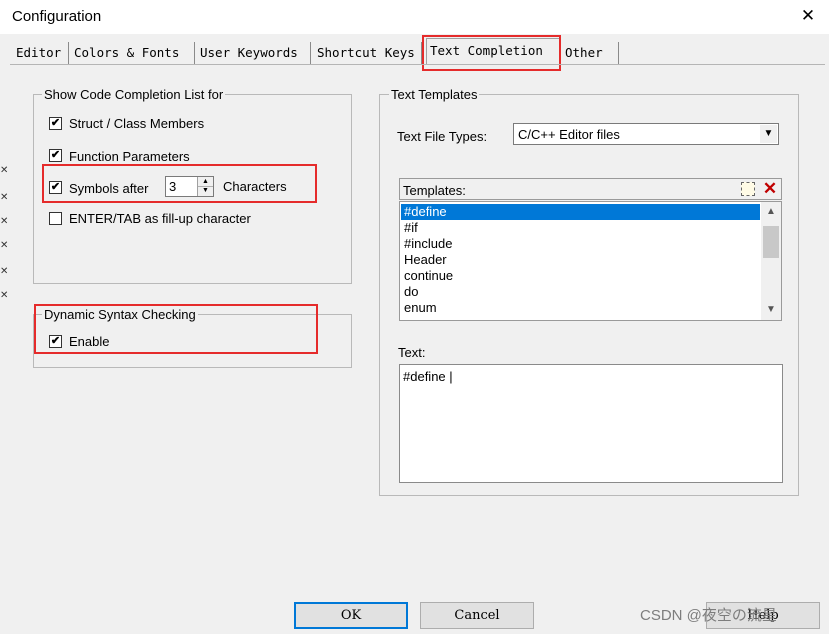 Image resolution: width=829 pixels, height=634 pixels. What do you see at coordinates (590, 53) in the screenshot?
I see `tab-other: Other` at bounding box center [590, 53].